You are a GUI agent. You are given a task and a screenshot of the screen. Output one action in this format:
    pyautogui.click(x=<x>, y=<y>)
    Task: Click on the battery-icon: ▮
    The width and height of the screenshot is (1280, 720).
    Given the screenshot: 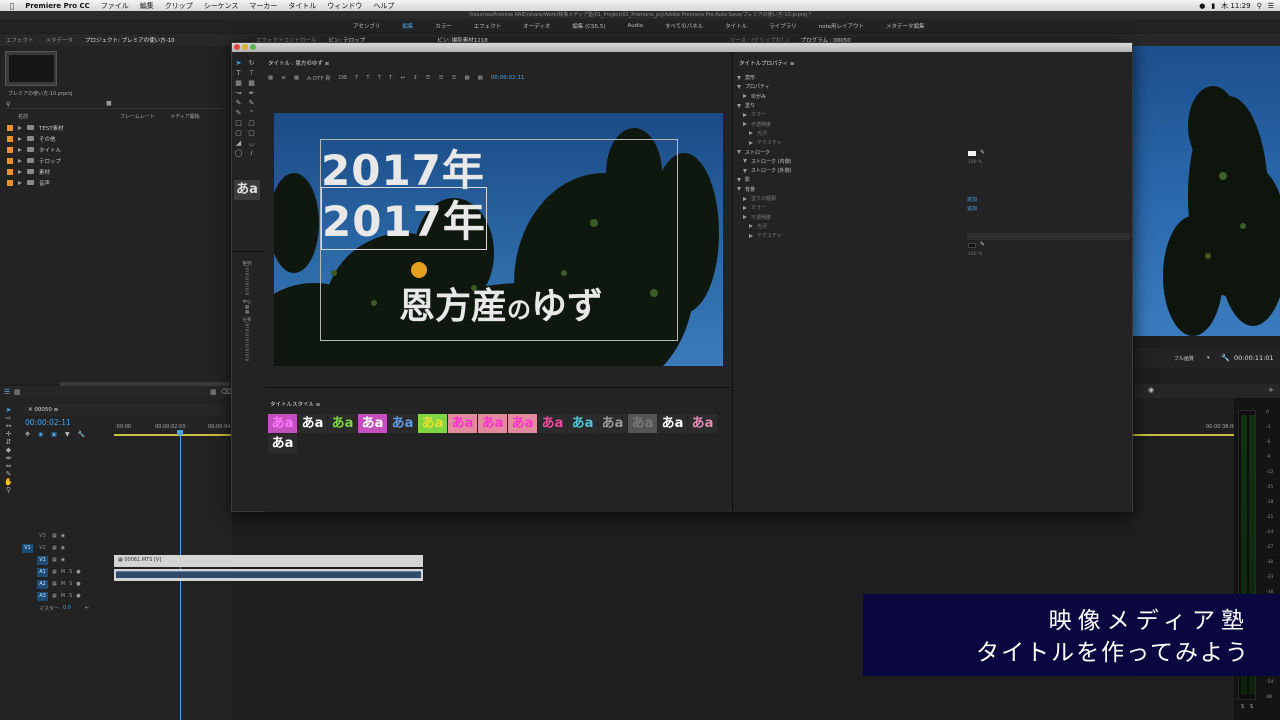 What is the action you would take?
    pyautogui.click(x=1213, y=6)
    